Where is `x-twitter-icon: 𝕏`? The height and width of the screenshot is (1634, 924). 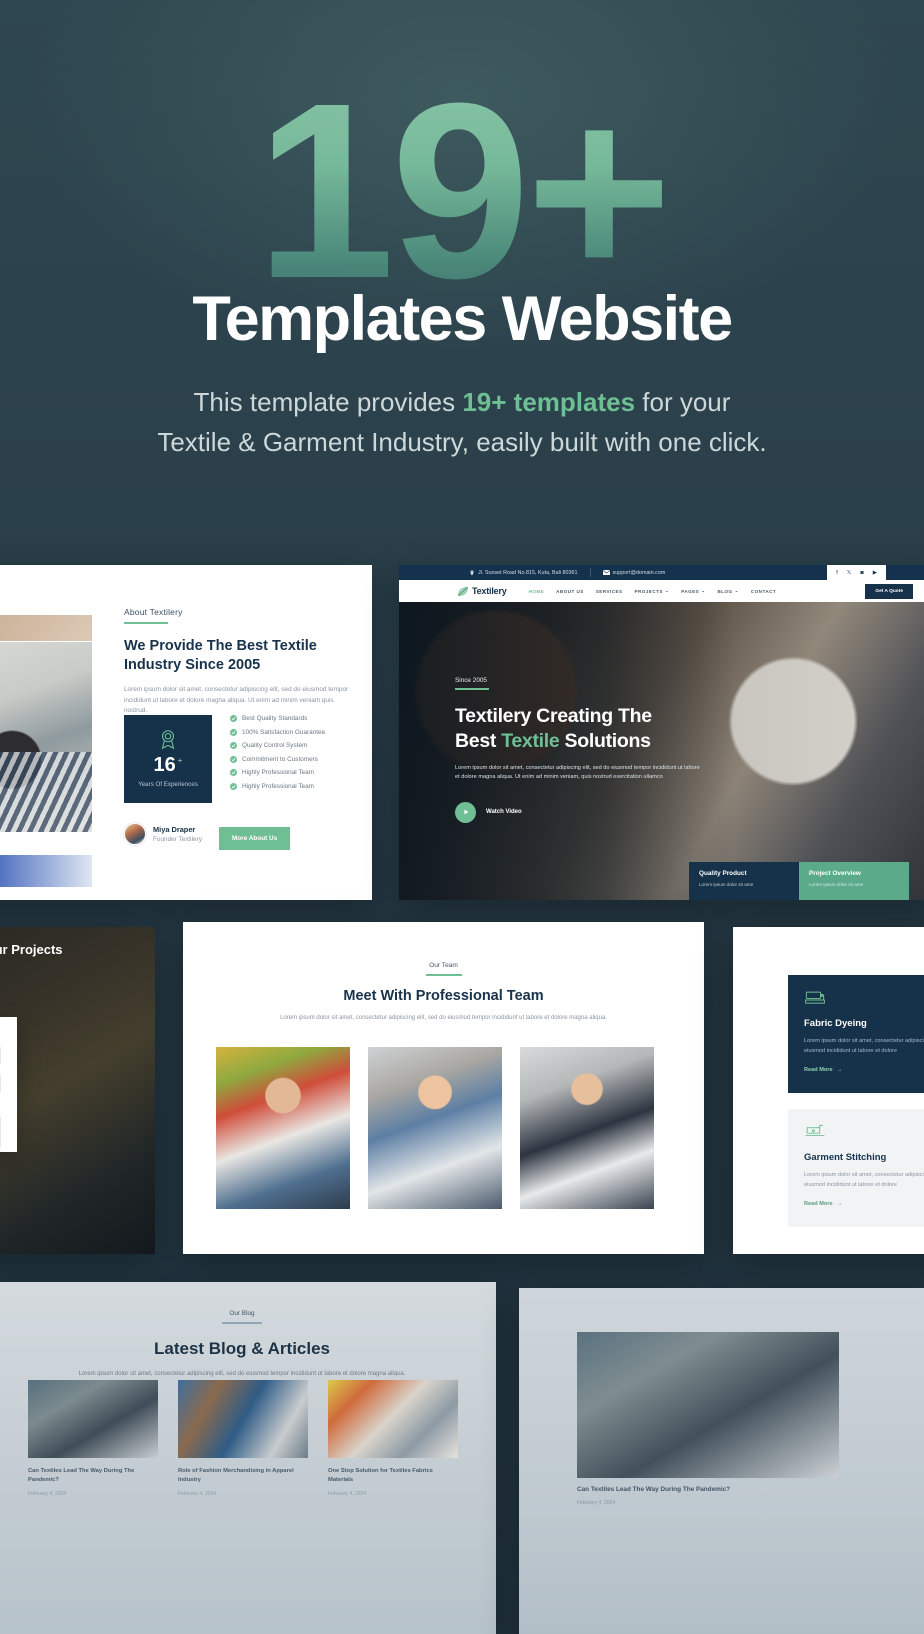 x-twitter-icon: 𝕏 is located at coordinates (849, 573).